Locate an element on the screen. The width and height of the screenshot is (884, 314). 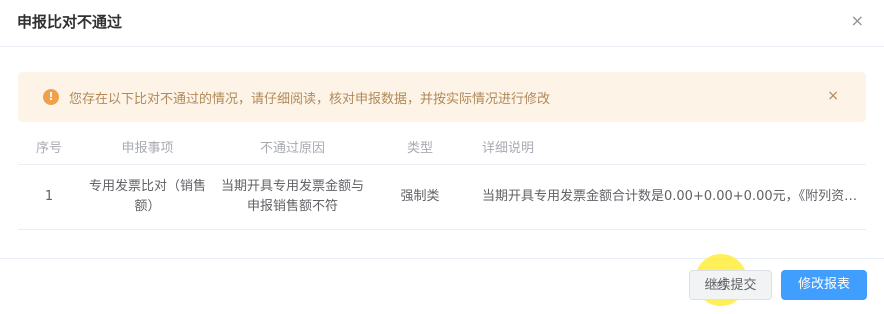
alert-message: 您存在以下比对不通过的情况，请仔细阅读，核对申报数据，并按实际情况进行修改 is located at coordinates (310, 99).